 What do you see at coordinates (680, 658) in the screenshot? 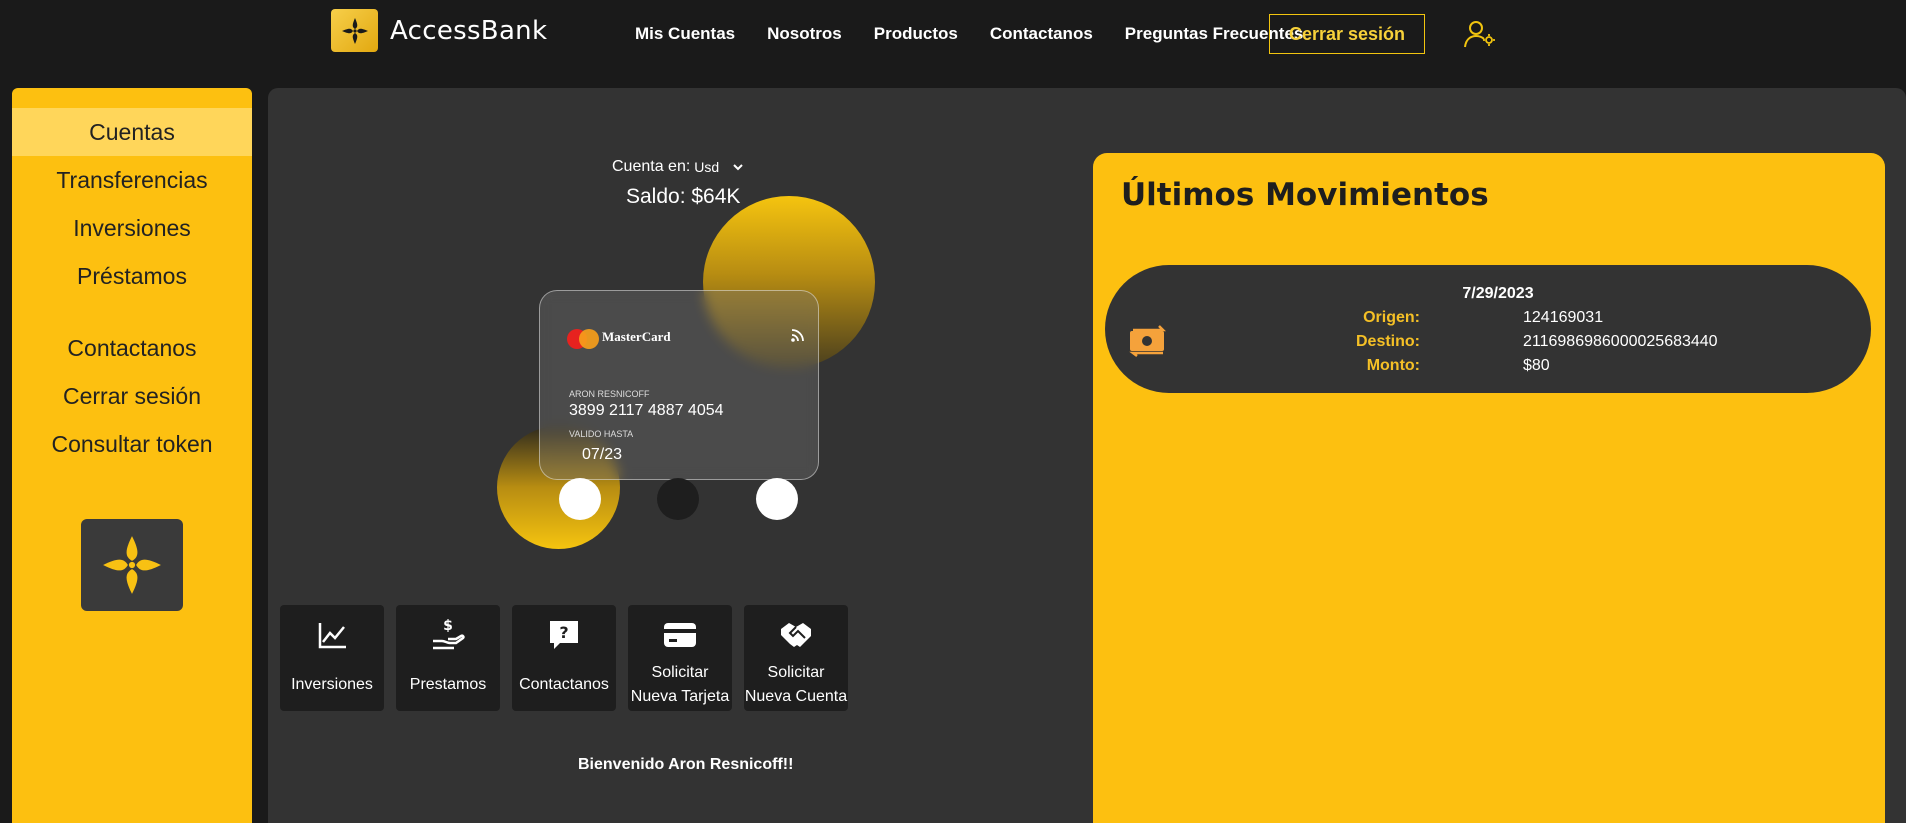
I see `quick-action-nueva-tarjeta: Solicitar Nueva Tarjeta` at bounding box center [680, 658].